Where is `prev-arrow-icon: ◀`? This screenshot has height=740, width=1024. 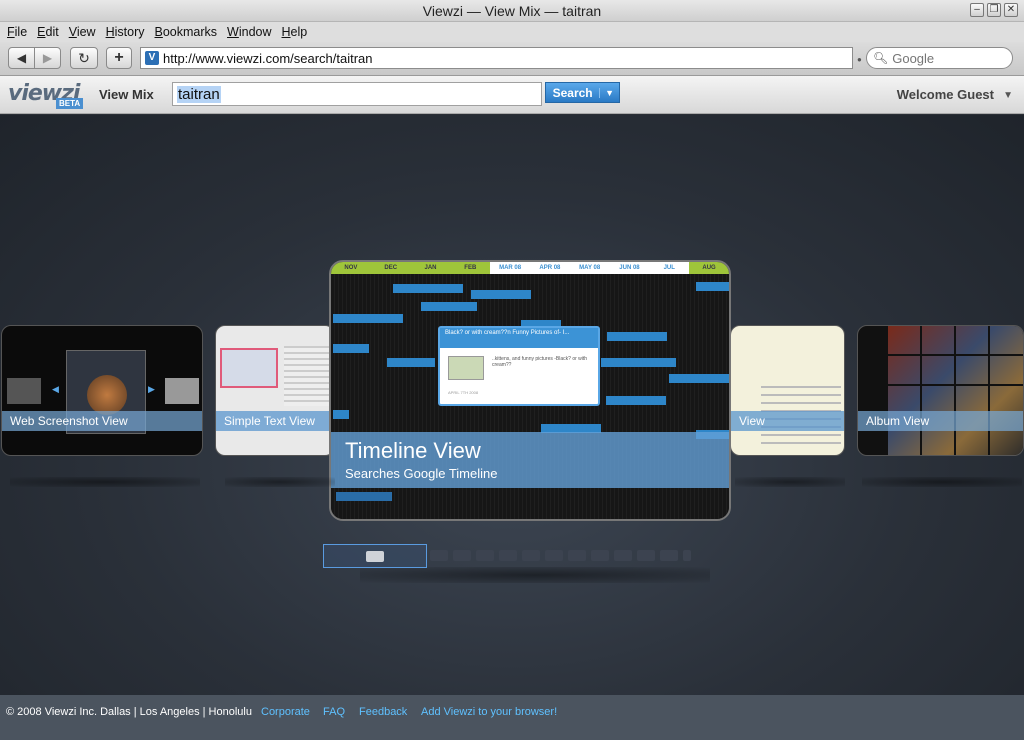
prev-arrow-icon: ◀ is located at coordinates (55, 389).